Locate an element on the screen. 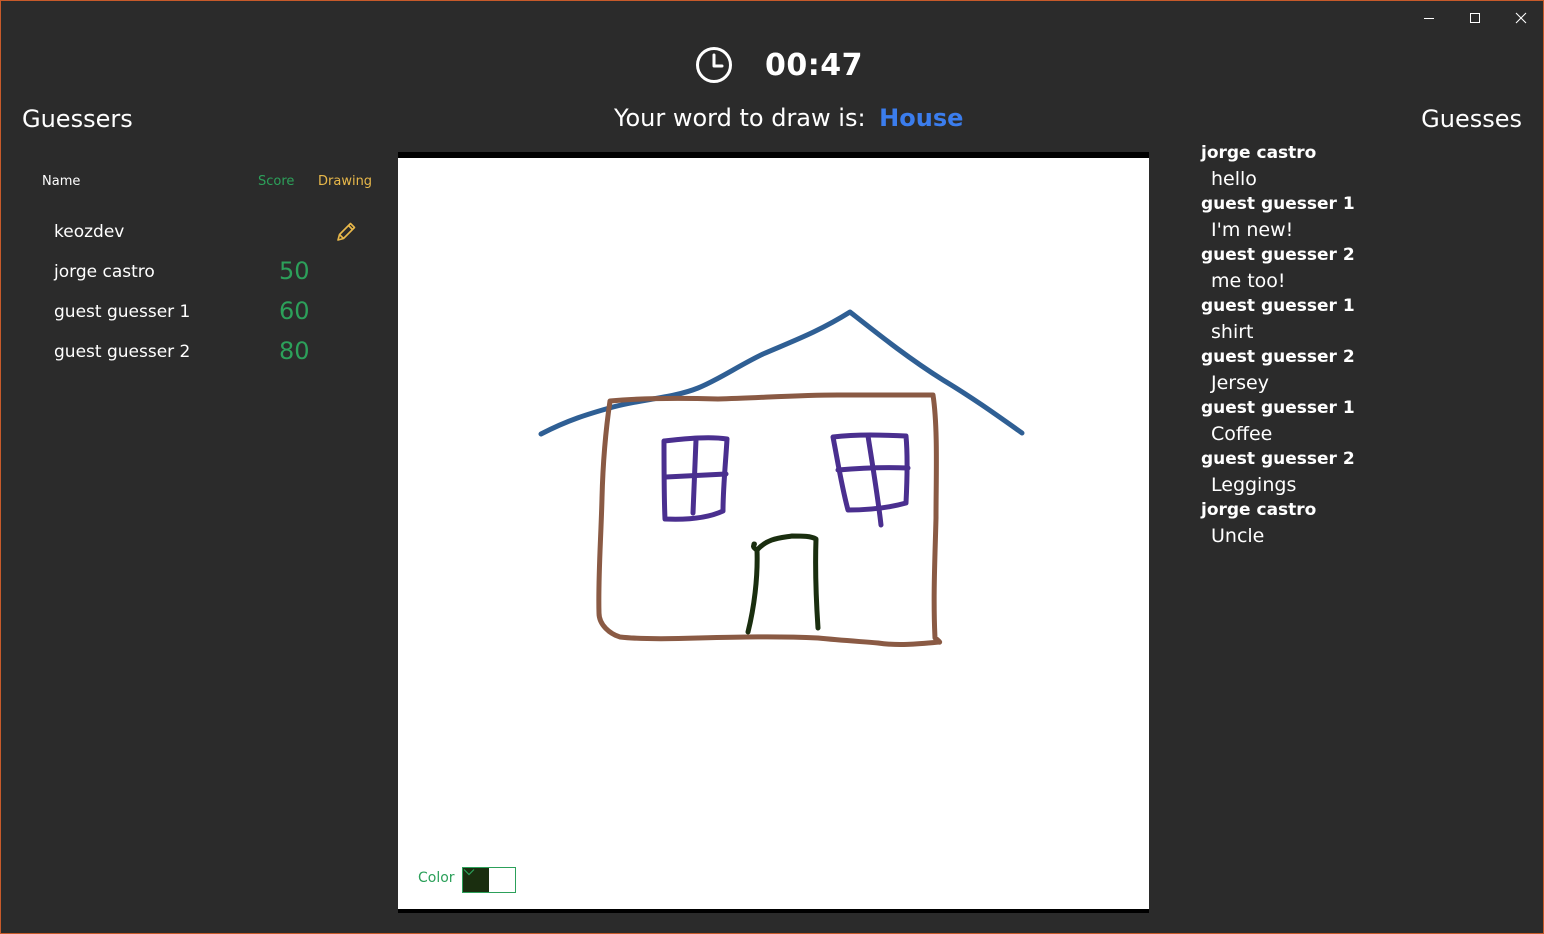 The height and width of the screenshot is (934, 1544). player-name: guest guesser 1 is located at coordinates (122, 312).